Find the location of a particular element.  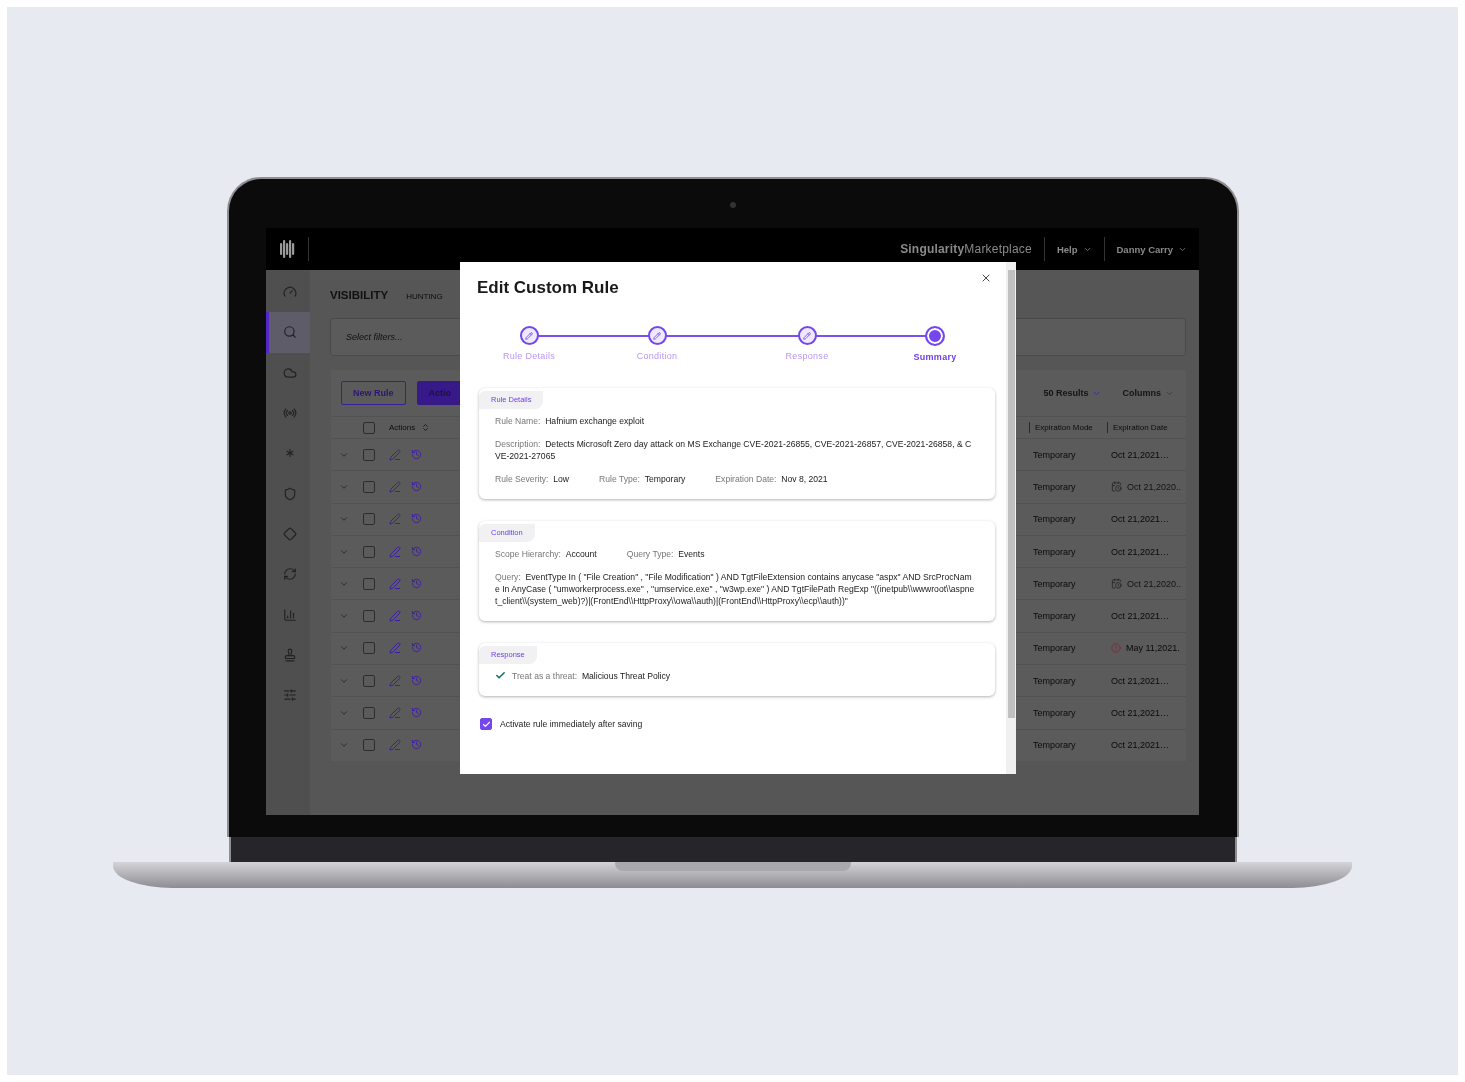

stamp-icon is located at coordinates (289, 654).